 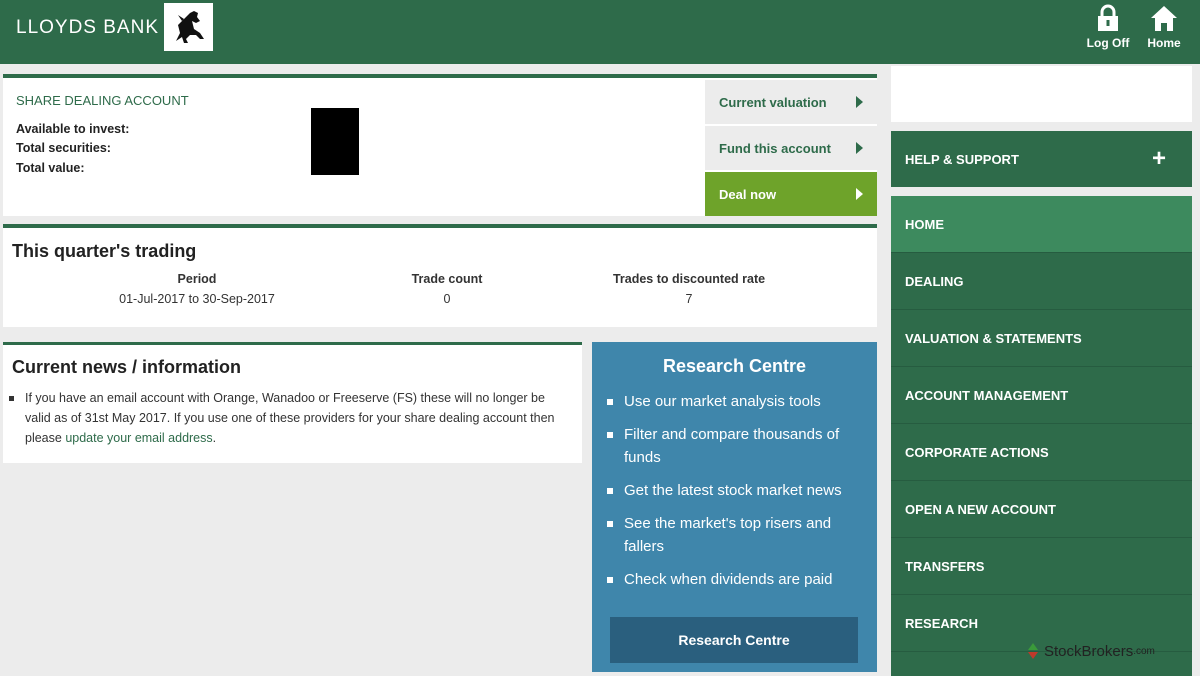 I want to click on trading-title: This quarter's trading, so click(x=104, y=251).